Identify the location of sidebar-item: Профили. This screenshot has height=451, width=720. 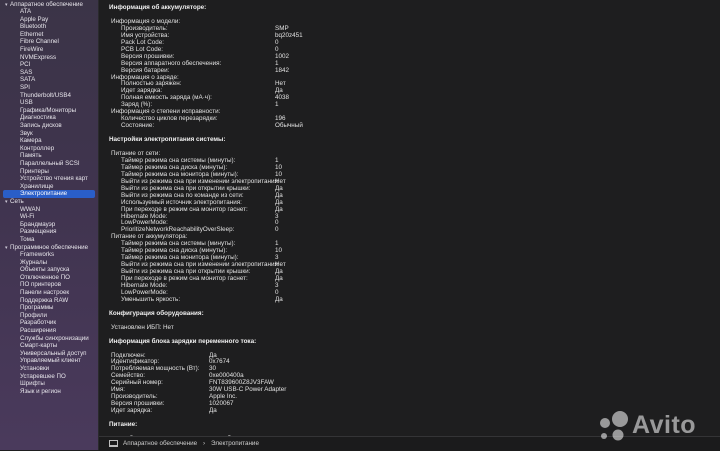
(49, 316).